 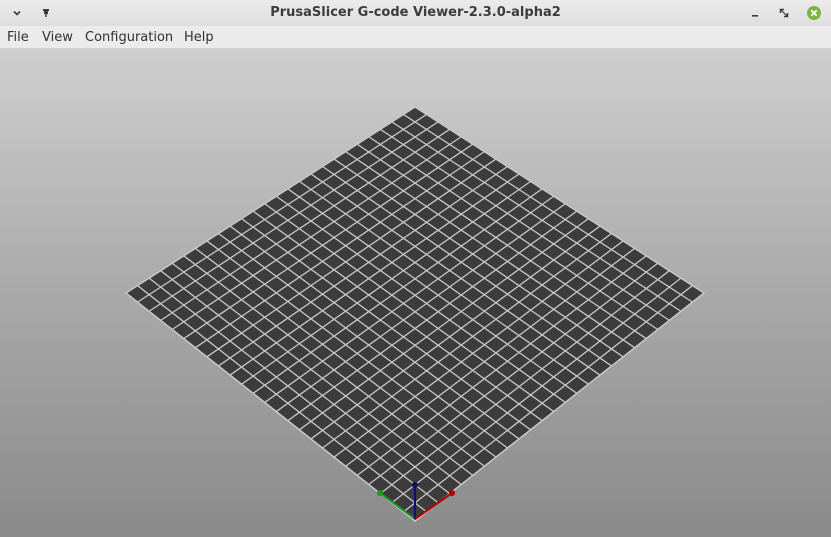 What do you see at coordinates (18, 37) in the screenshot?
I see `menu-file: File` at bounding box center [18, 37].